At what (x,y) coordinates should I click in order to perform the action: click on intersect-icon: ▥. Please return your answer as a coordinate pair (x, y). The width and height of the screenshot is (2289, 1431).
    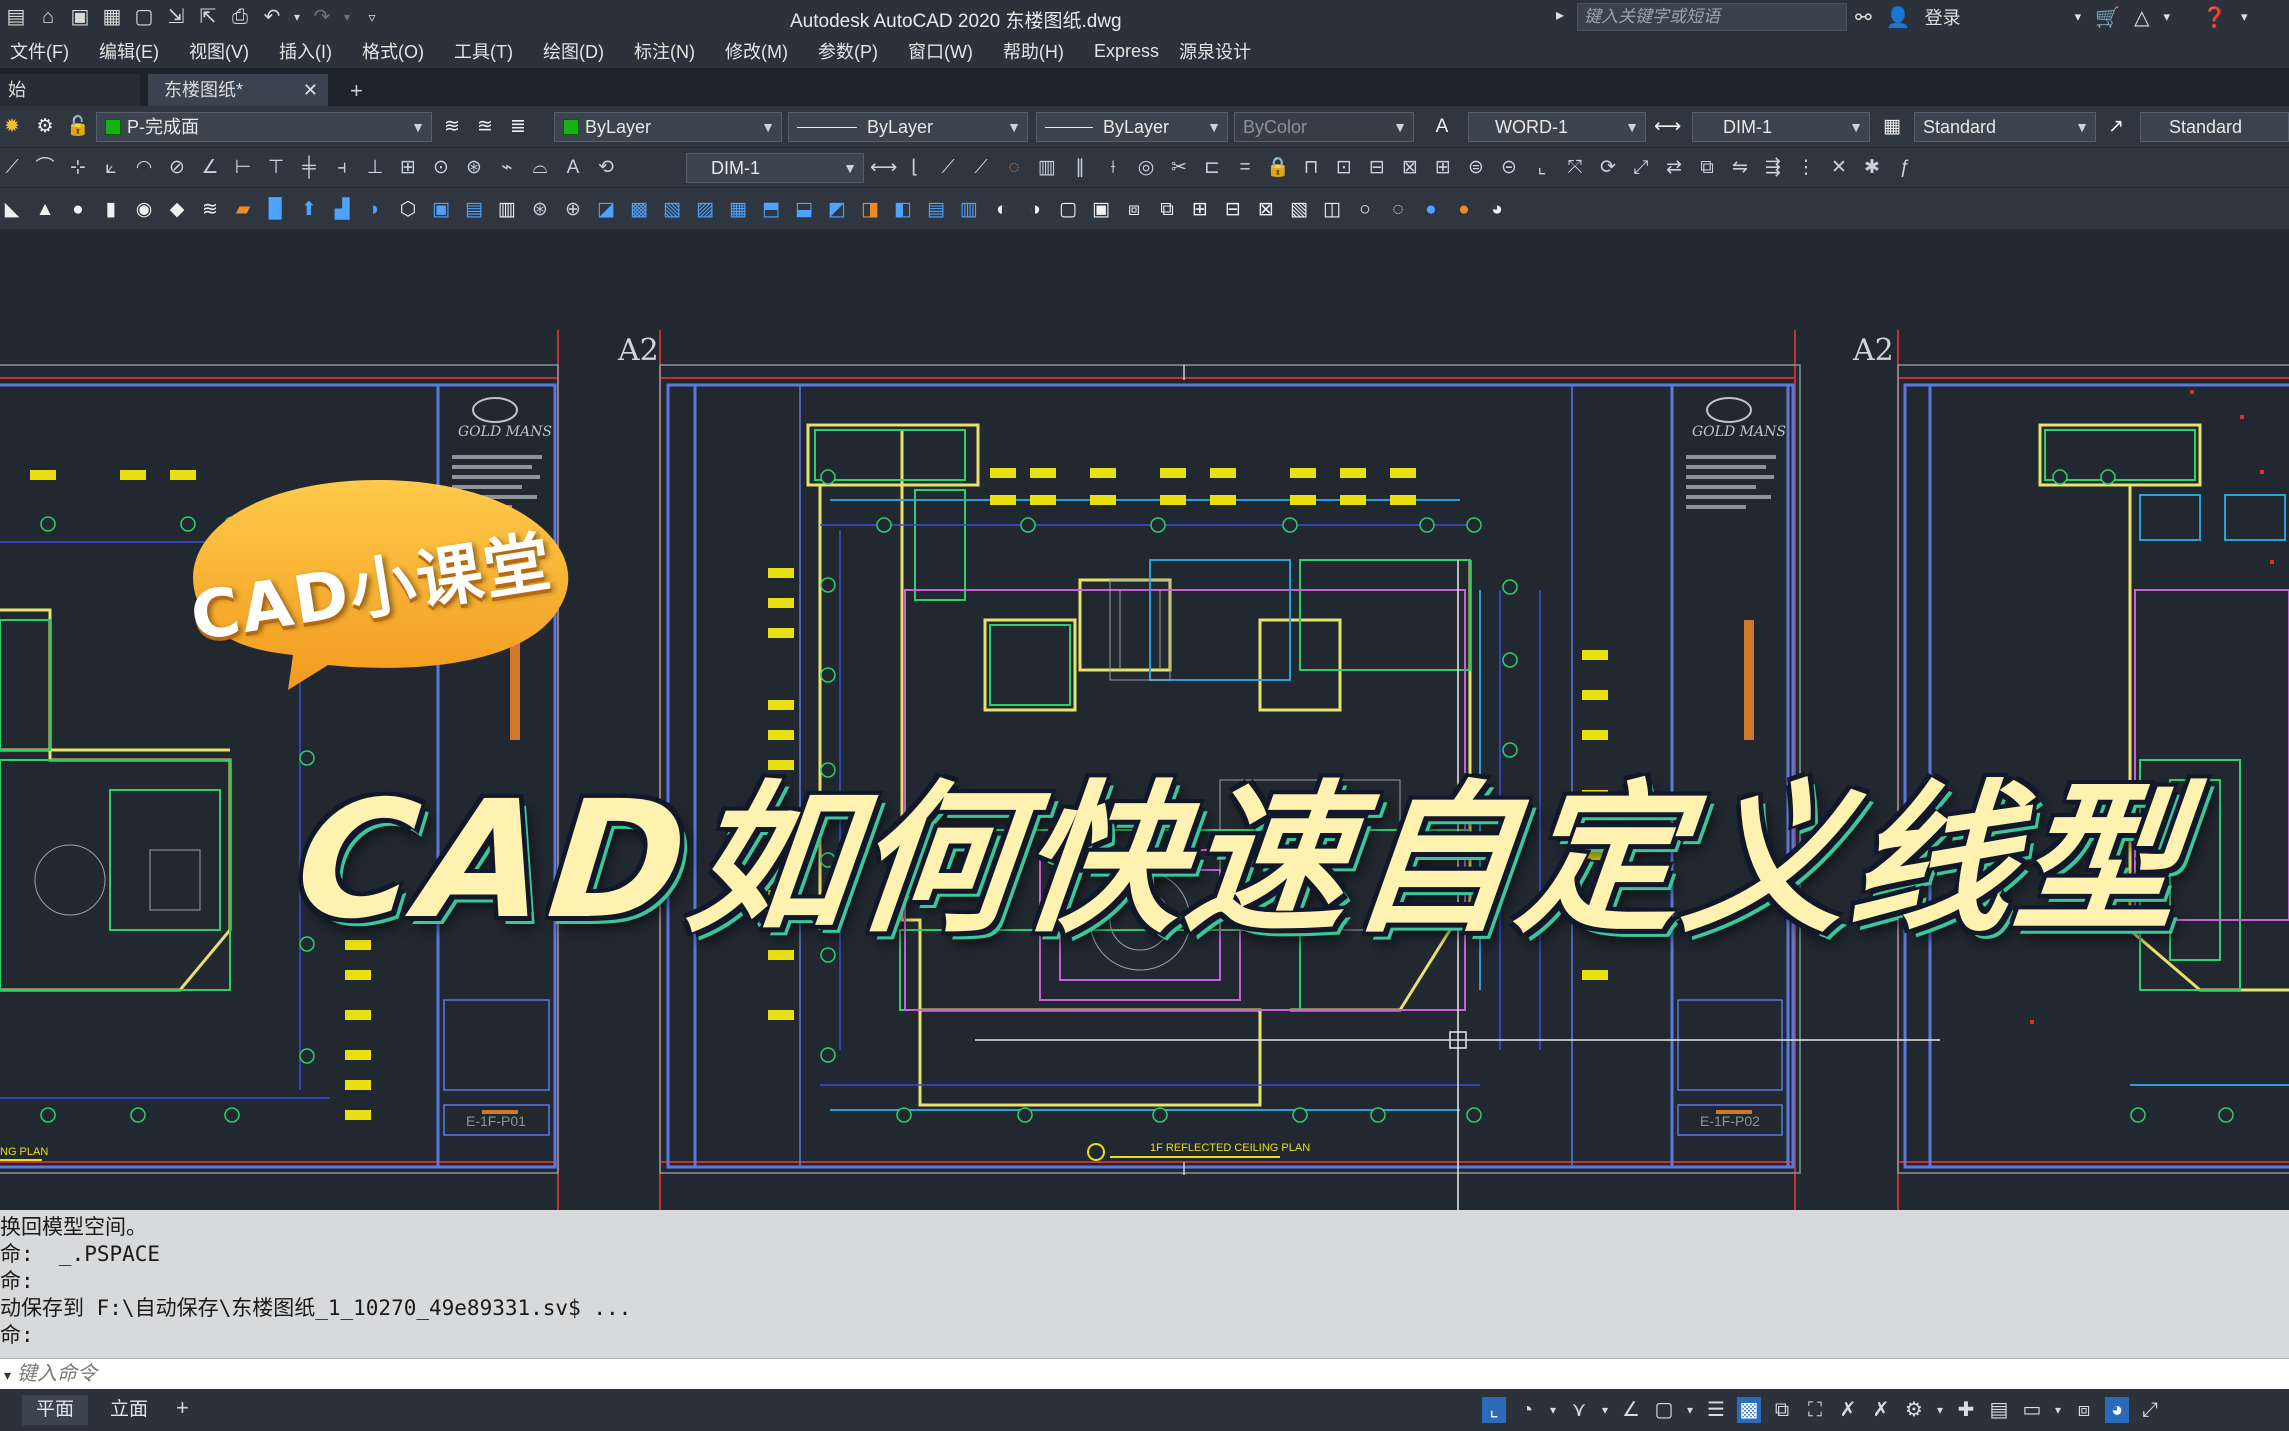
    Looking at the image, I should click on (507, 210).